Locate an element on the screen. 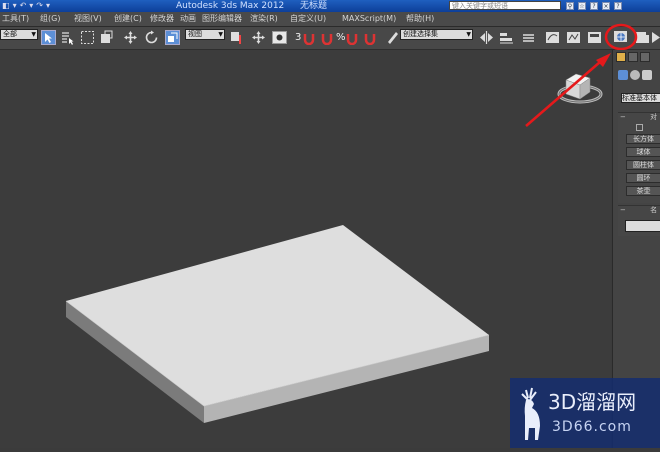  object-category-dropdown: 标准基本体 is located at coordinates (640, 98).